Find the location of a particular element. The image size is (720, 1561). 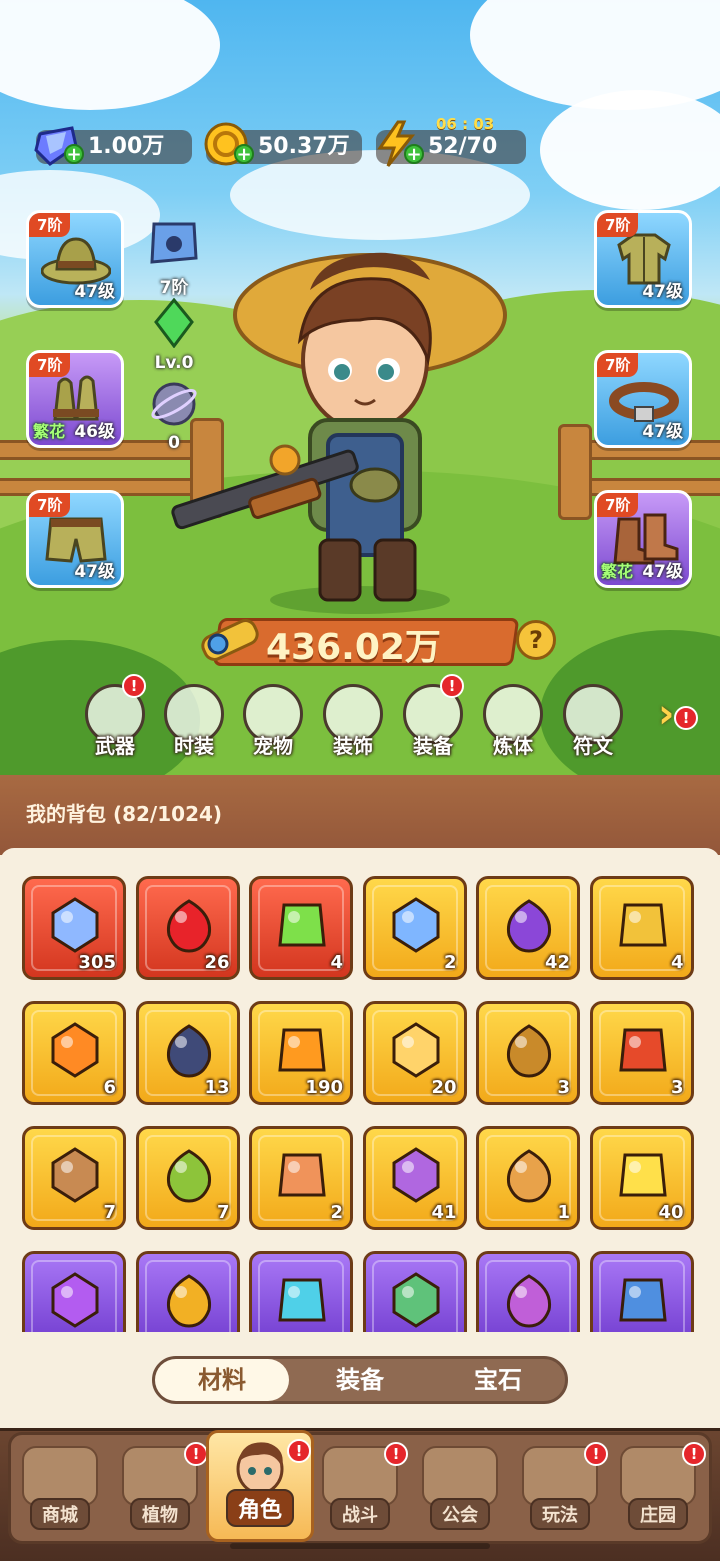

item-count: 1 is located at coordinates (563, 1212).